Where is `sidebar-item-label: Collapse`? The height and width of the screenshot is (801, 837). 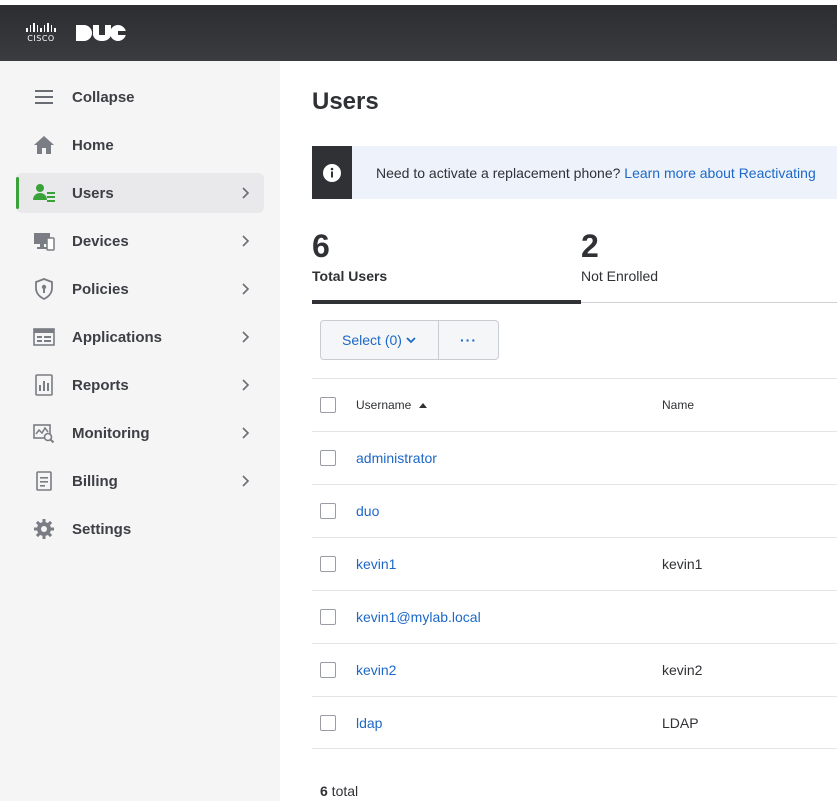 sidebar-item-label: Collapse is located at coordinates (103, 97).